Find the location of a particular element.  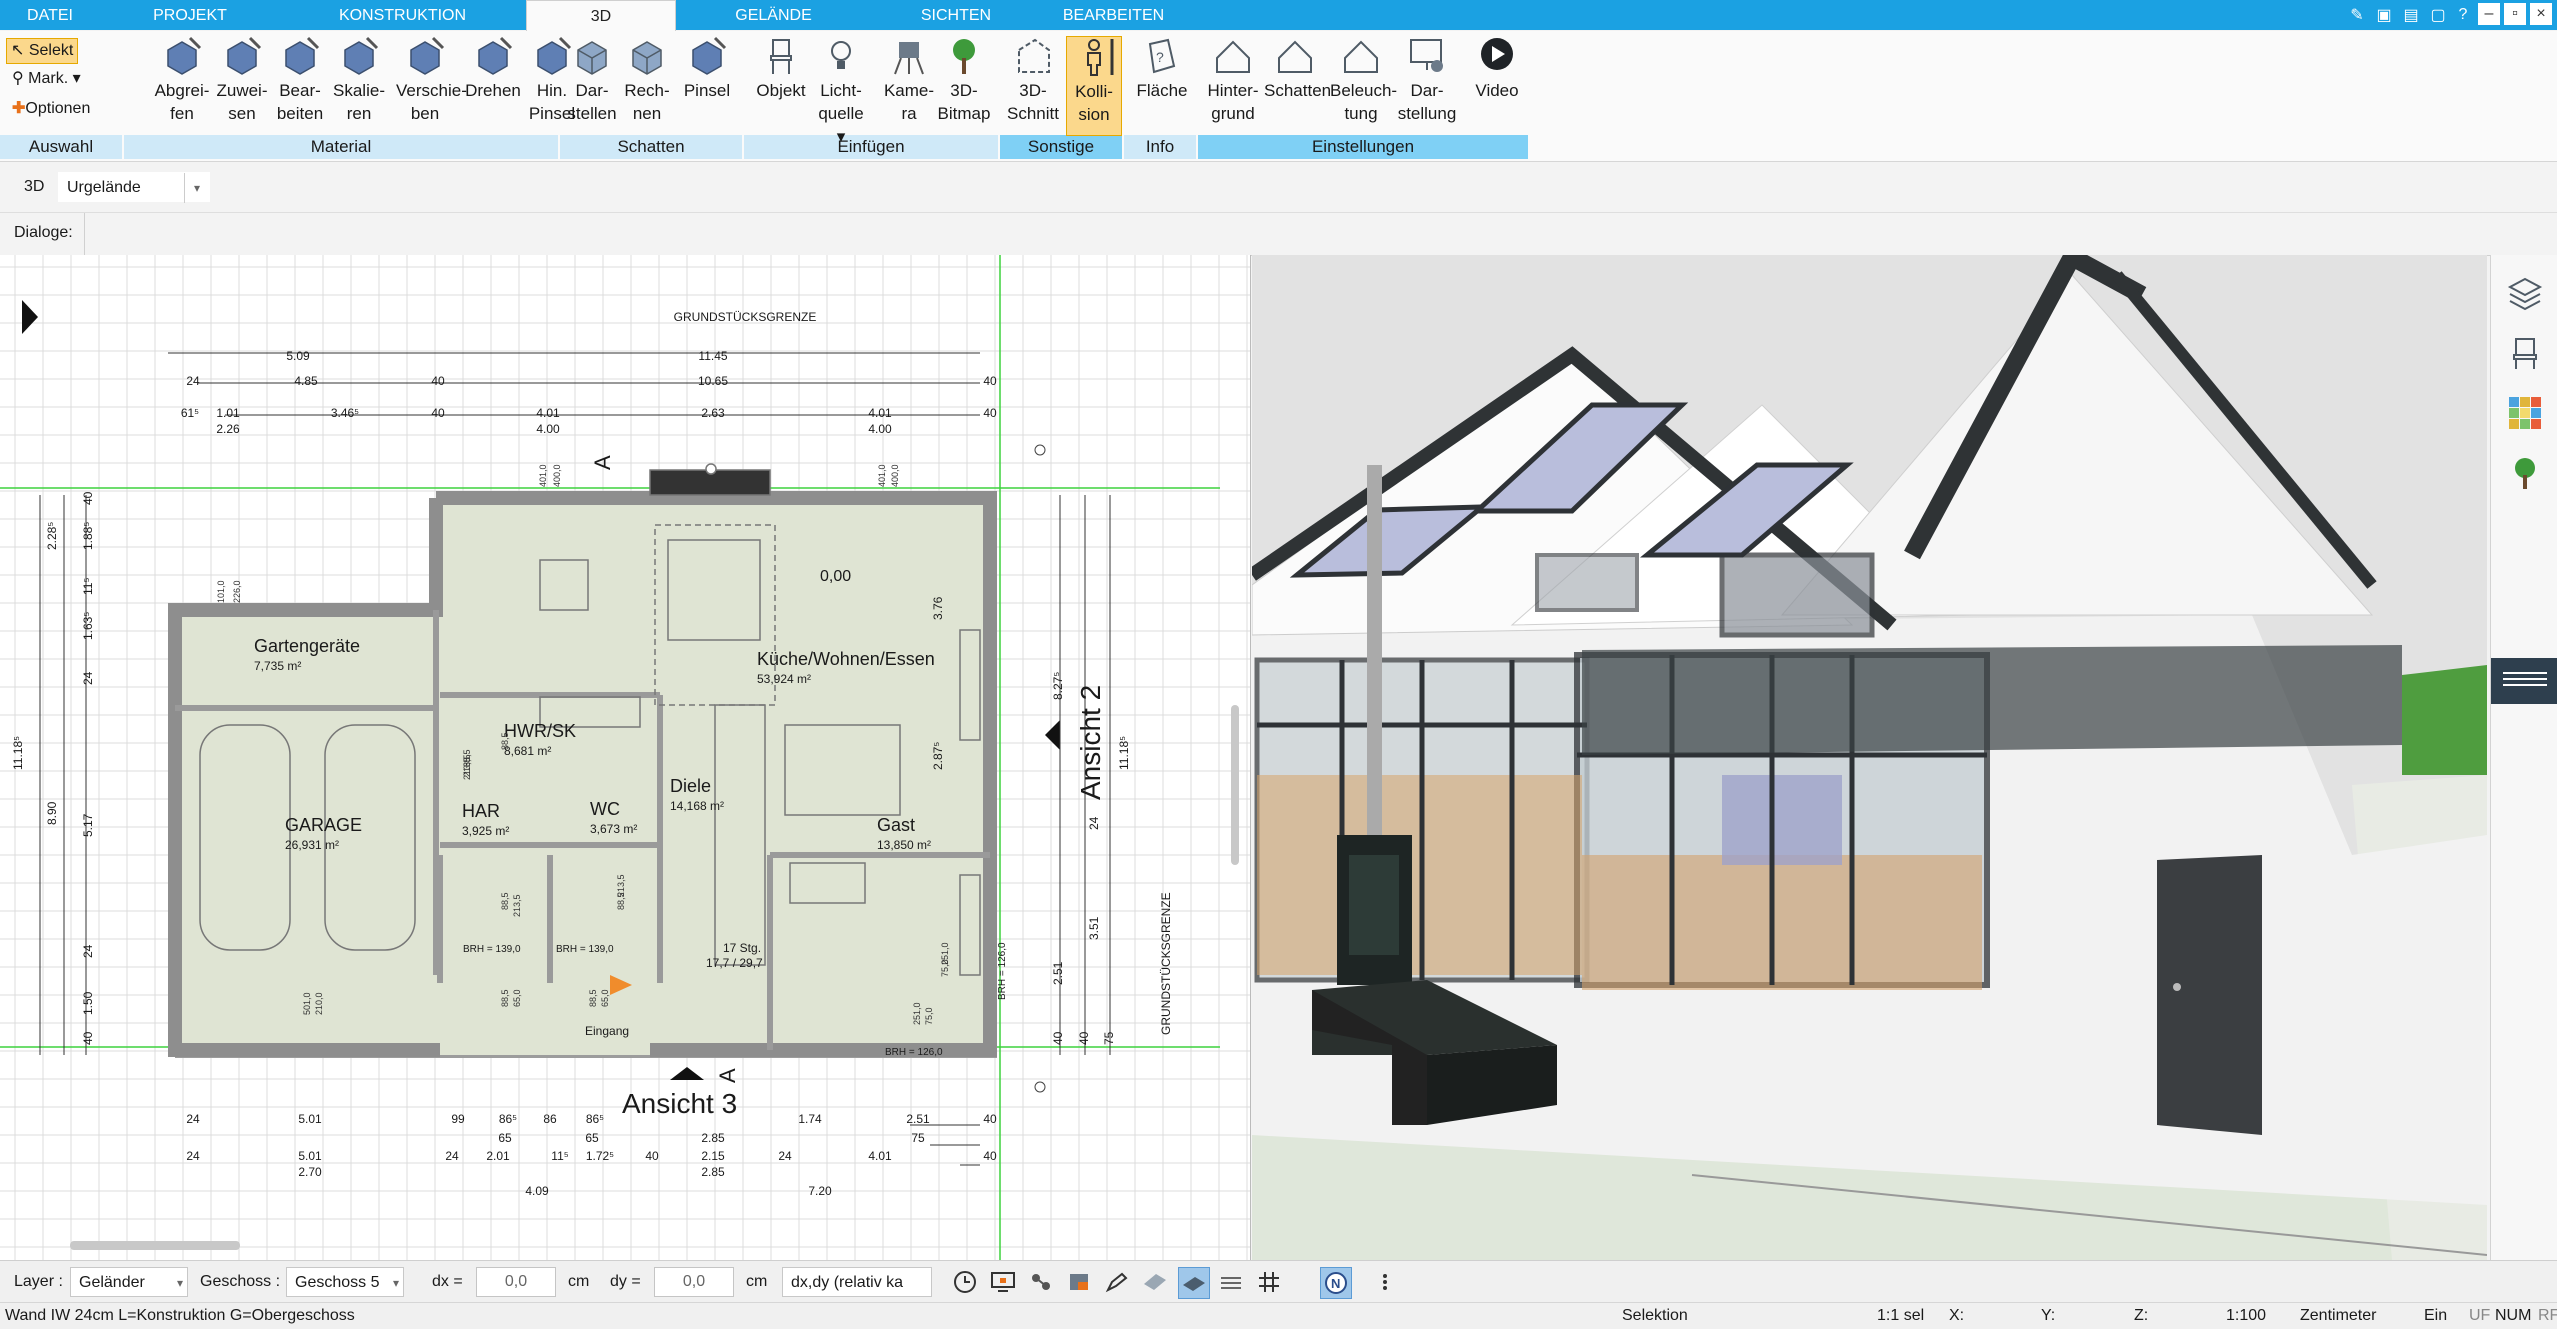

dy-input: 0,0 is located at coordinates (694, 1282).